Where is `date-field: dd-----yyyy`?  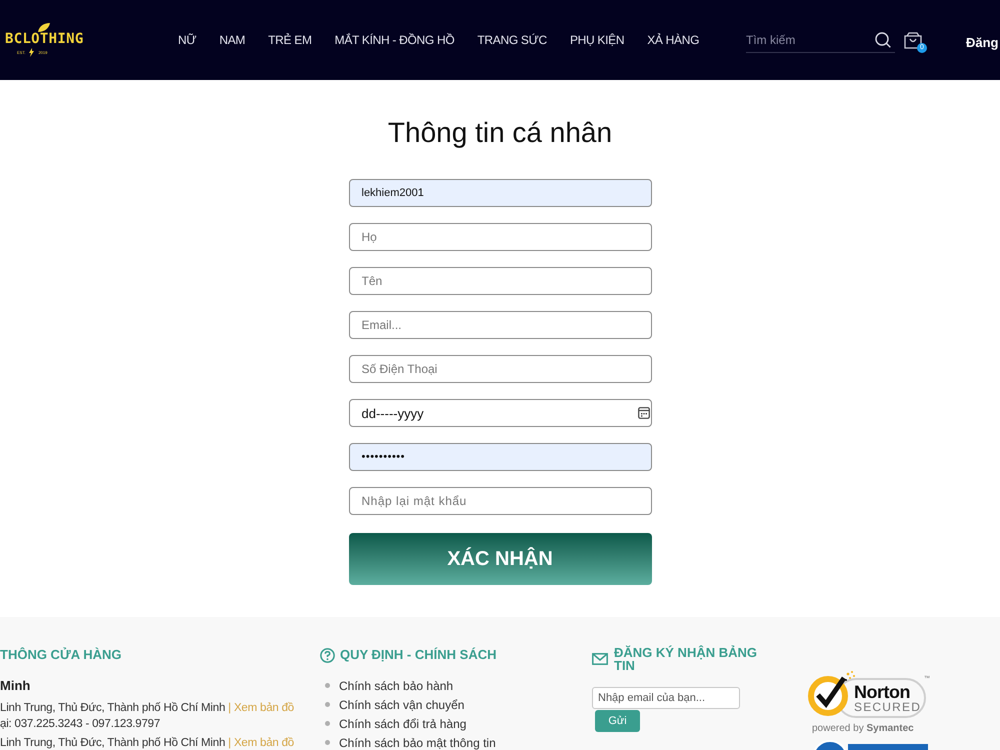 date-field: dd-----yyyy is located at coordinates (500, 413).